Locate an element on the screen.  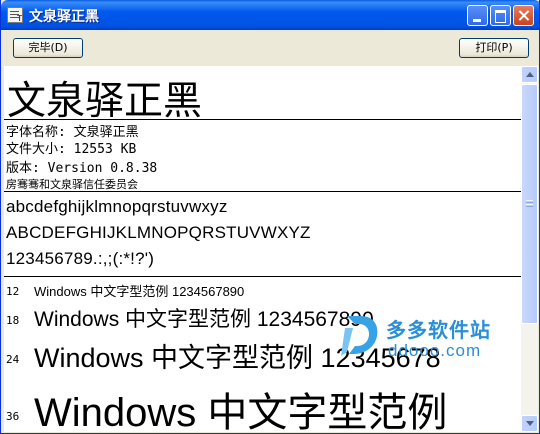
watermark-domain: ddooo.com is located at coordinates (435, 350).